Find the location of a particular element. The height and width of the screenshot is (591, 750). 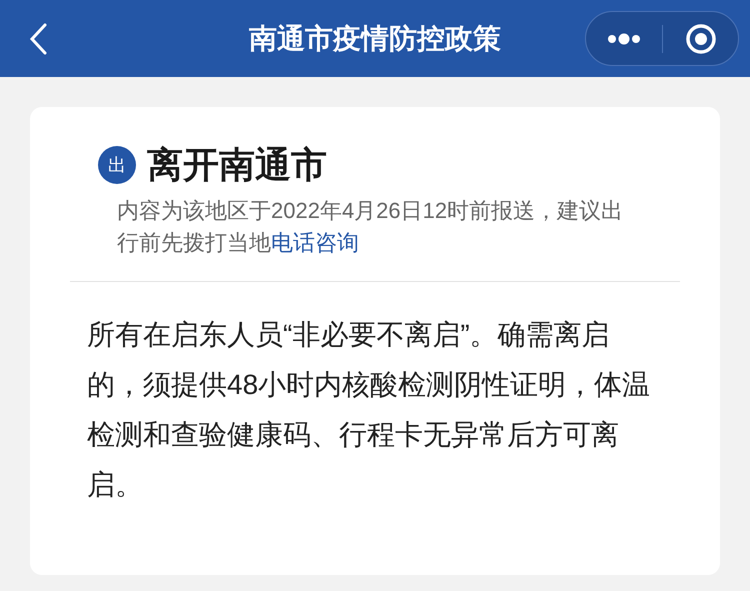

phone-consult-link: 电话咨询 is located at coordinates (315, 242).